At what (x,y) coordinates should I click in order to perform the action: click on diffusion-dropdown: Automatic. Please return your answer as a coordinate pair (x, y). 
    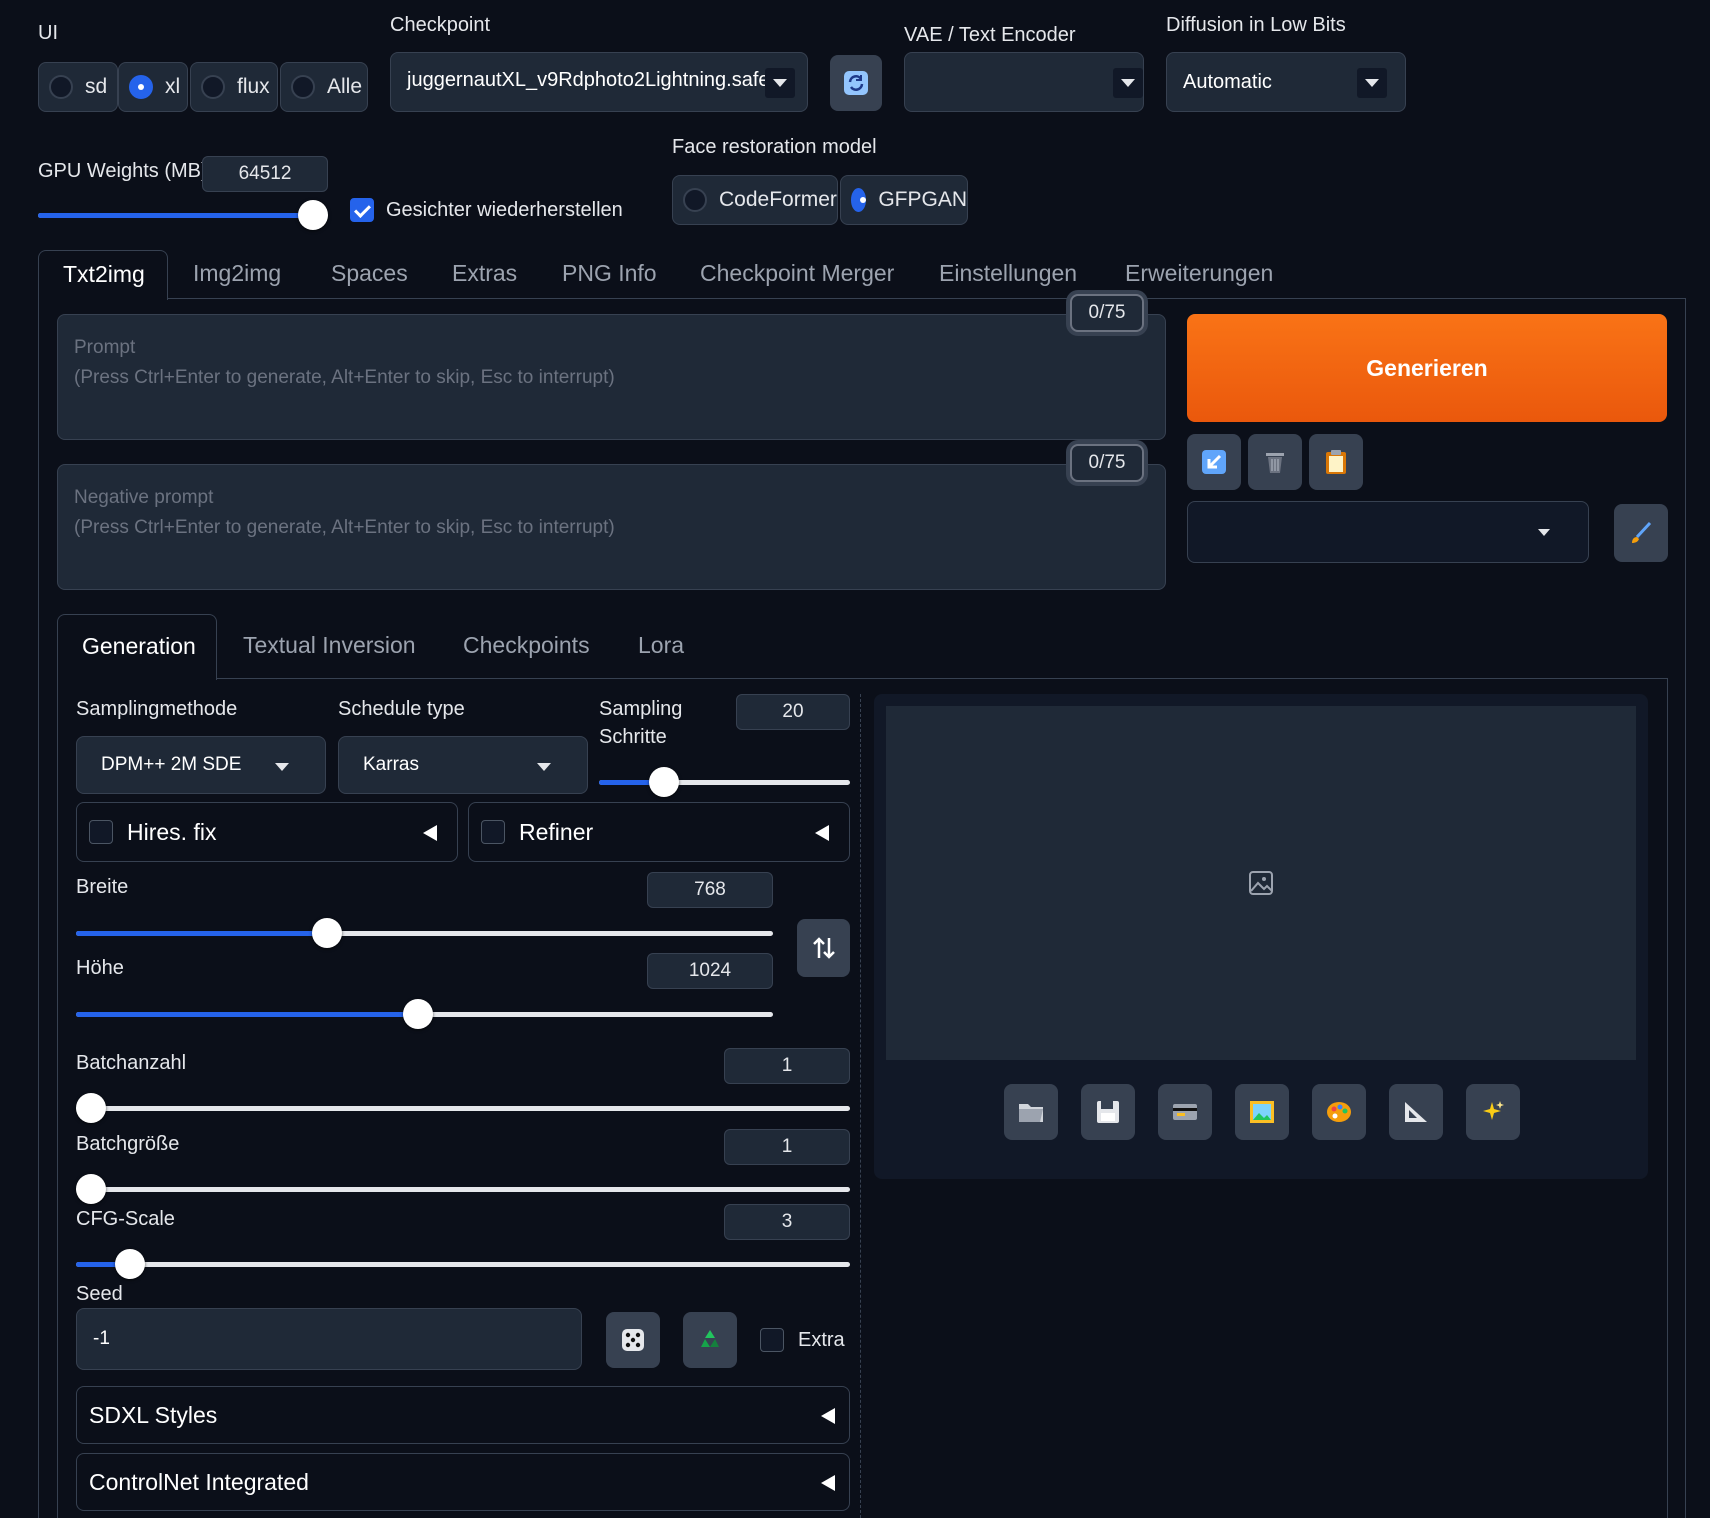
    Looking at the image, I should click on (1286, 82).